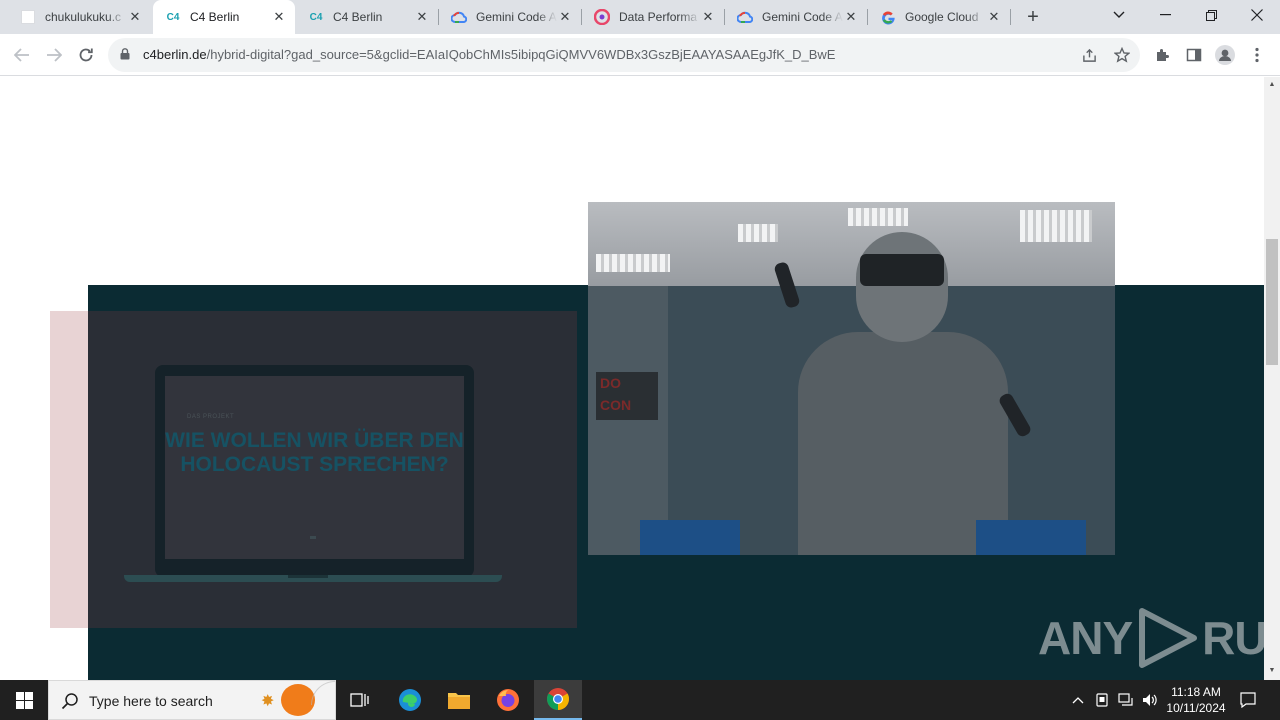 This screenshot has width=1280, height=720. Describe the element at coordinates (1150, 700) in the screenshot. I see `volume-icon` at that location.